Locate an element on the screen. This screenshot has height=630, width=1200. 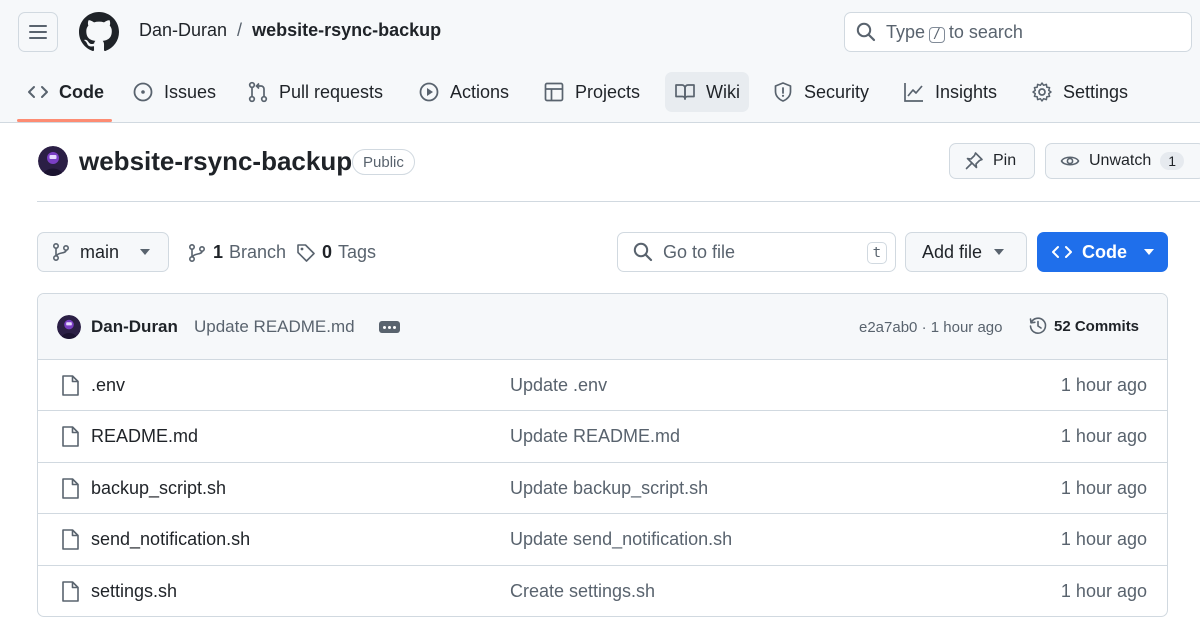
add-file-button: Add file is located at coordinates (966, 252).